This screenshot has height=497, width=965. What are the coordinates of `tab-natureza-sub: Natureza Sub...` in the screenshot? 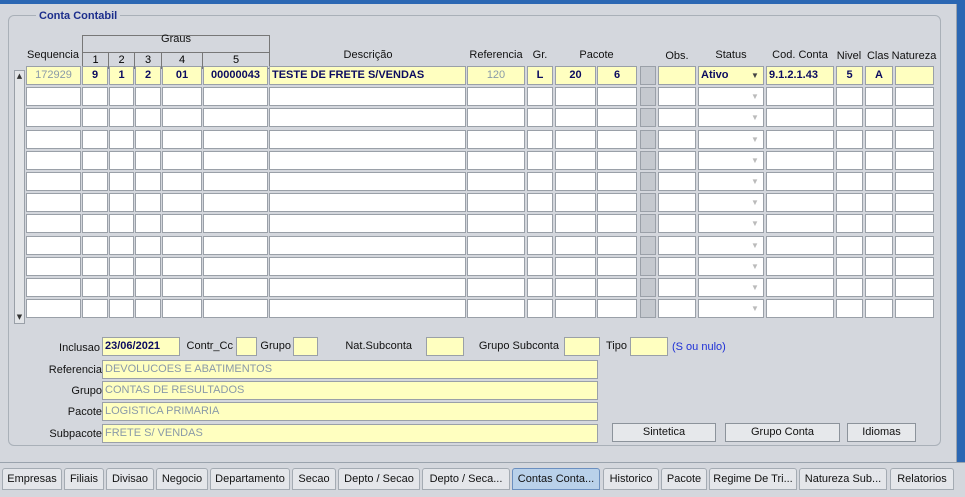 It's located at (843, 479).